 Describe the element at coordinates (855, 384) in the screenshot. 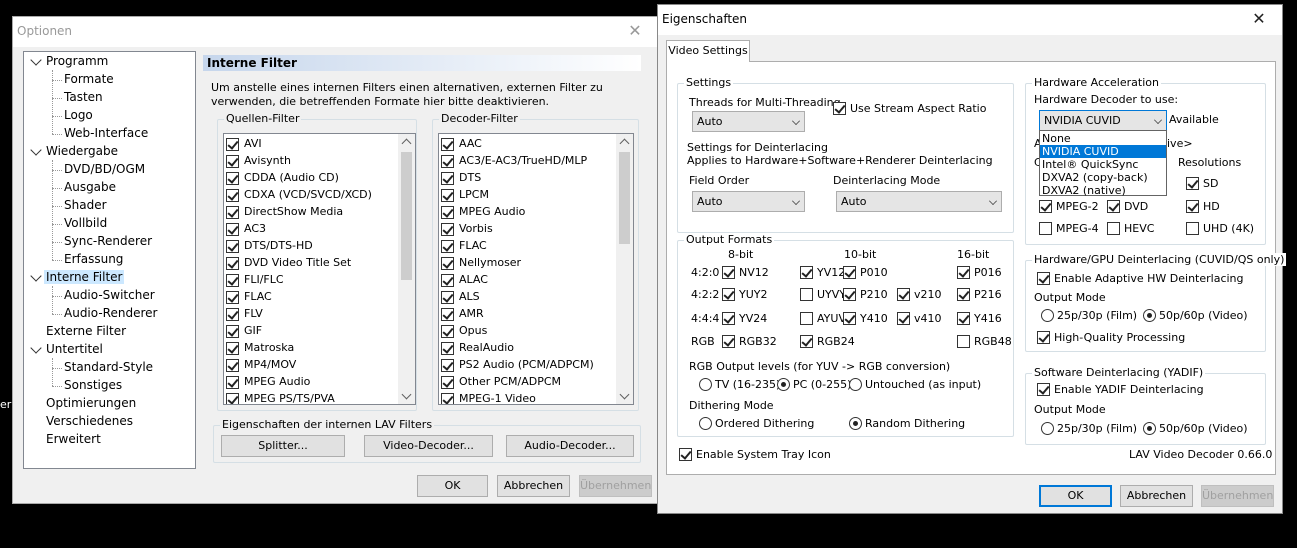

I see `untouched-radio` at that location.